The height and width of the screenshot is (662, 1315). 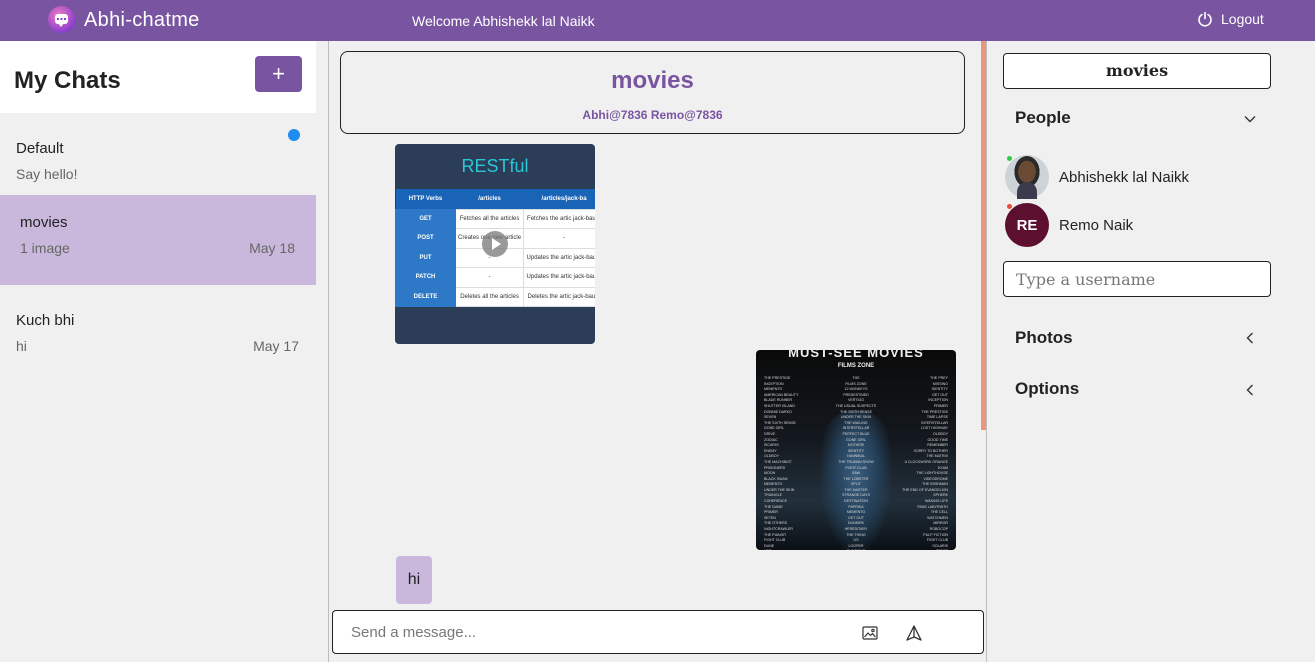 I want to click on chat-date: May 18, so click(x=272, y=248).